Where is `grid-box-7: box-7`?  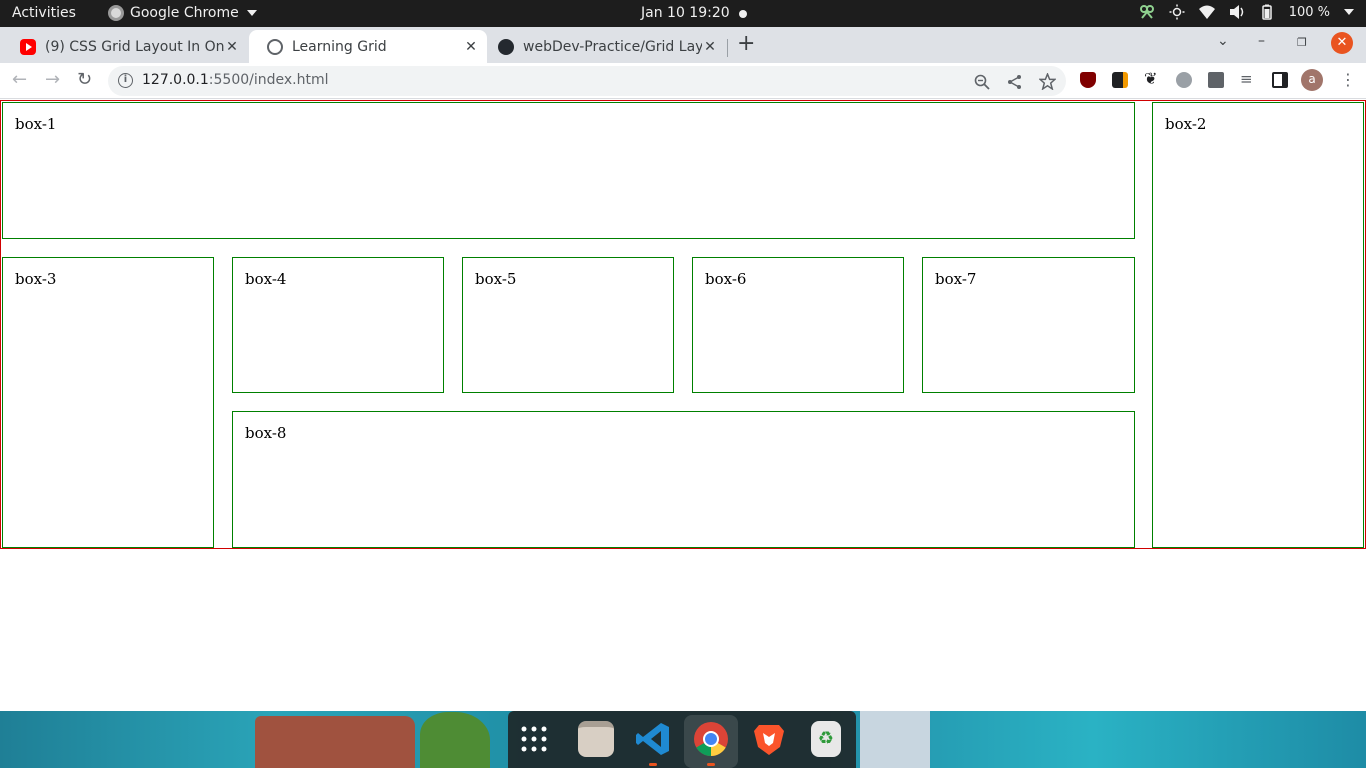
grid-box-7: box-7 is located at coordinates (1028, 325).